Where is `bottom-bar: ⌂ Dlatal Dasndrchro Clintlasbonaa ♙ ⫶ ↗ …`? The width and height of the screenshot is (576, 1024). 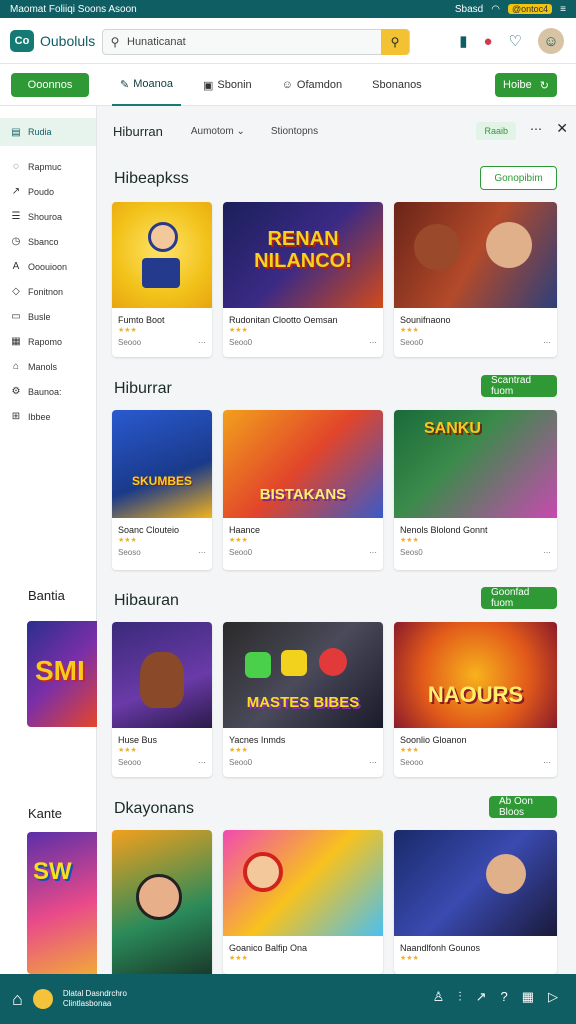 bottom-bar: ⌂ Dlatal Dasndrchro Clintlasbonaa ♙ ⫶ ↗ … is located at coordinates (288, 999).